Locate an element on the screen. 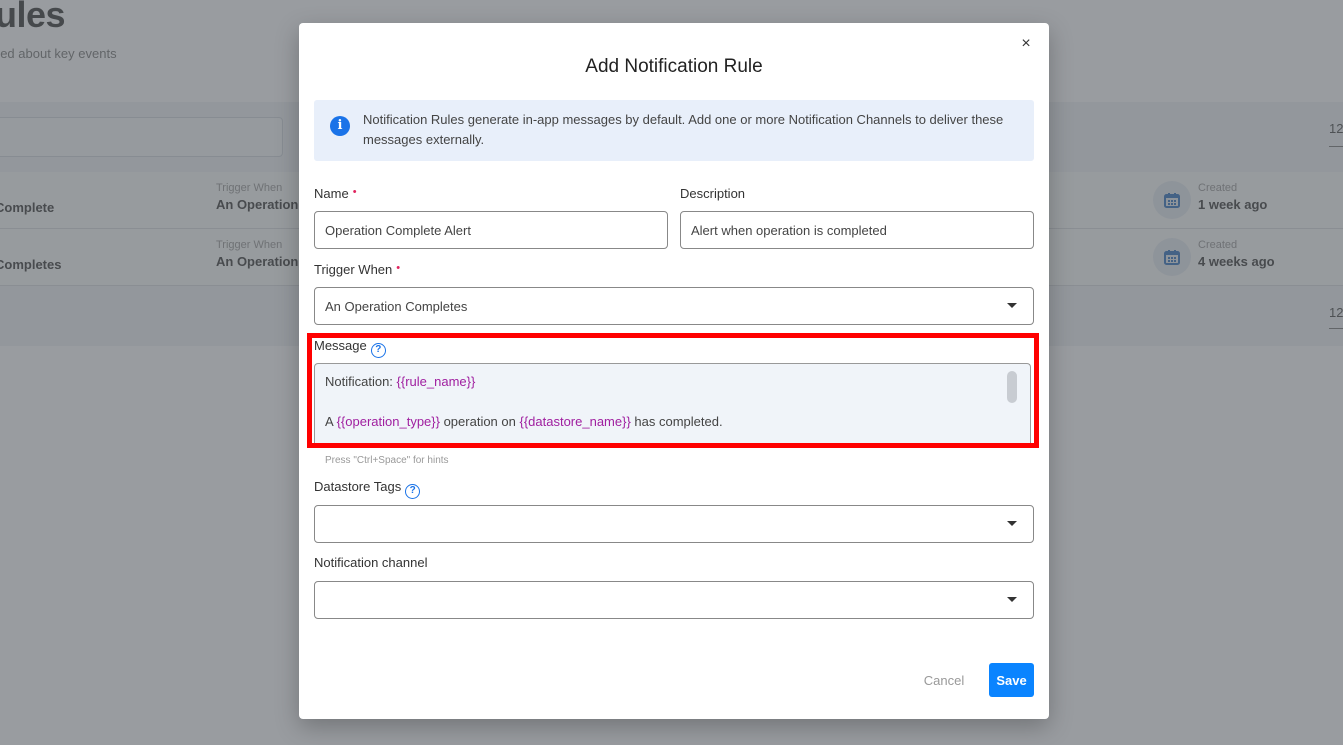 The image size is (1343, 745). scrollbar-thumb is located at coordinates (1012, 387).